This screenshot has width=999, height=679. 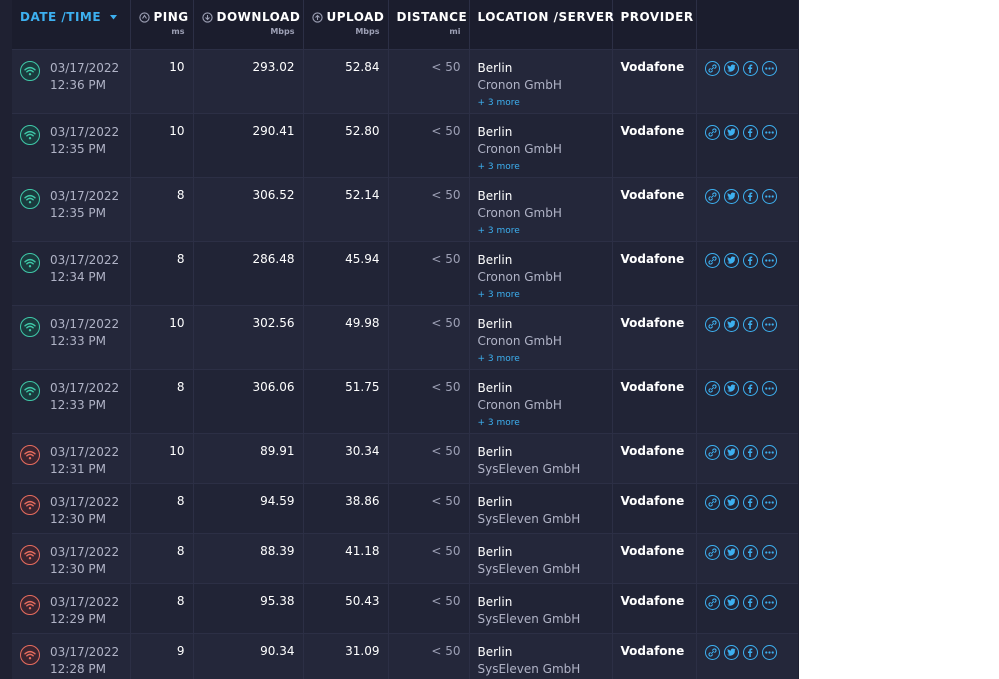 I want to click on download-value: 286.48, so click(x=273, y=258).